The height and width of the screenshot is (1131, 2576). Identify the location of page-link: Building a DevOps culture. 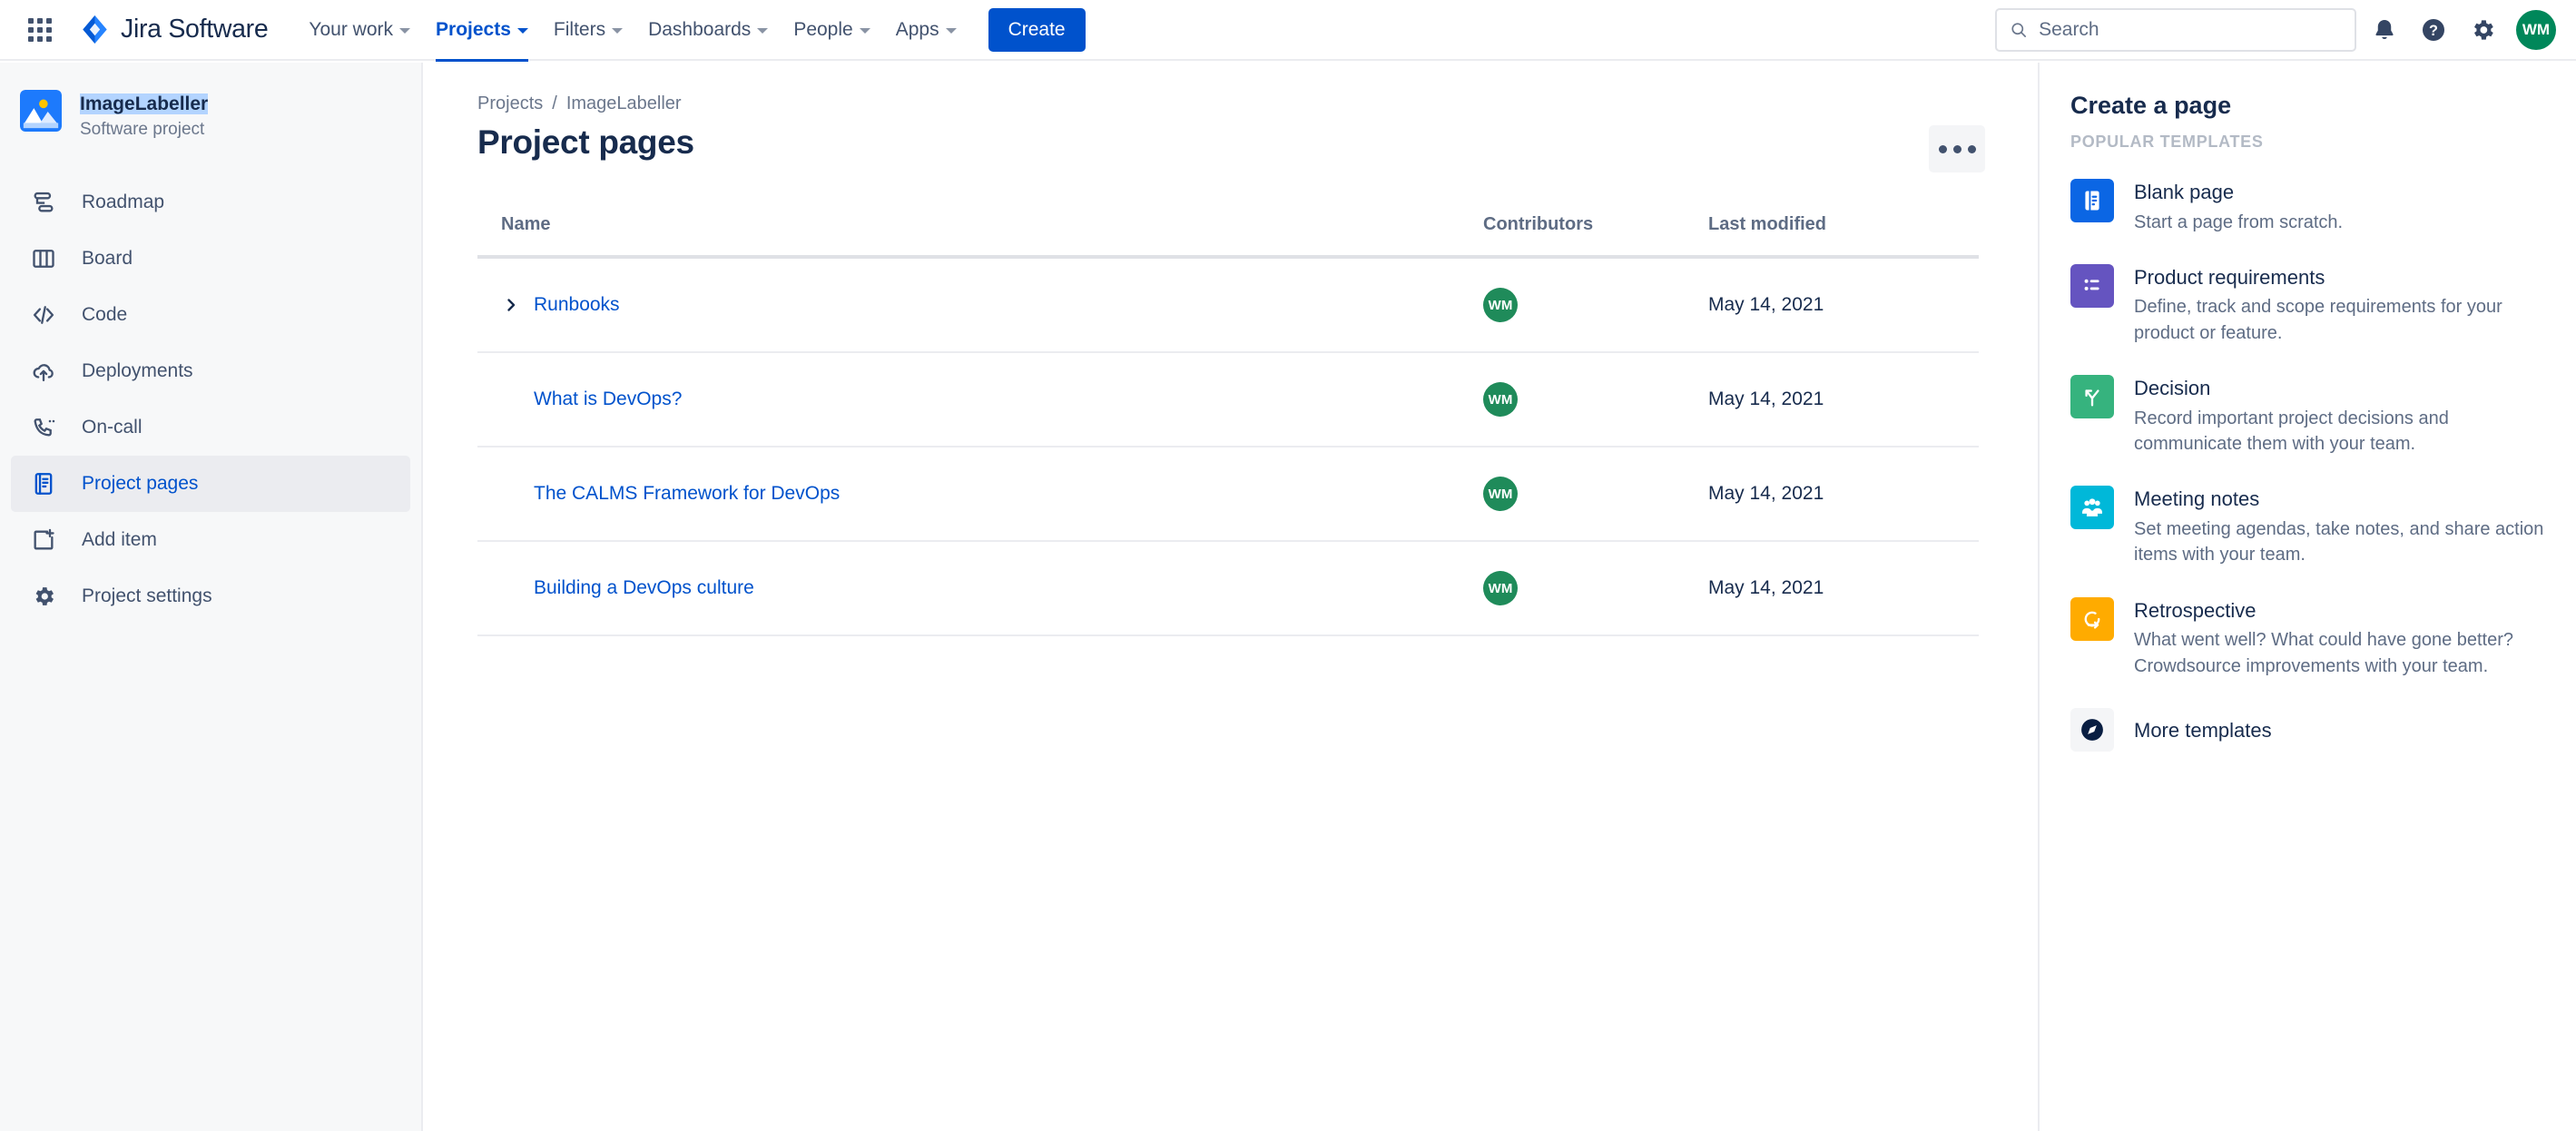
(644, 588).